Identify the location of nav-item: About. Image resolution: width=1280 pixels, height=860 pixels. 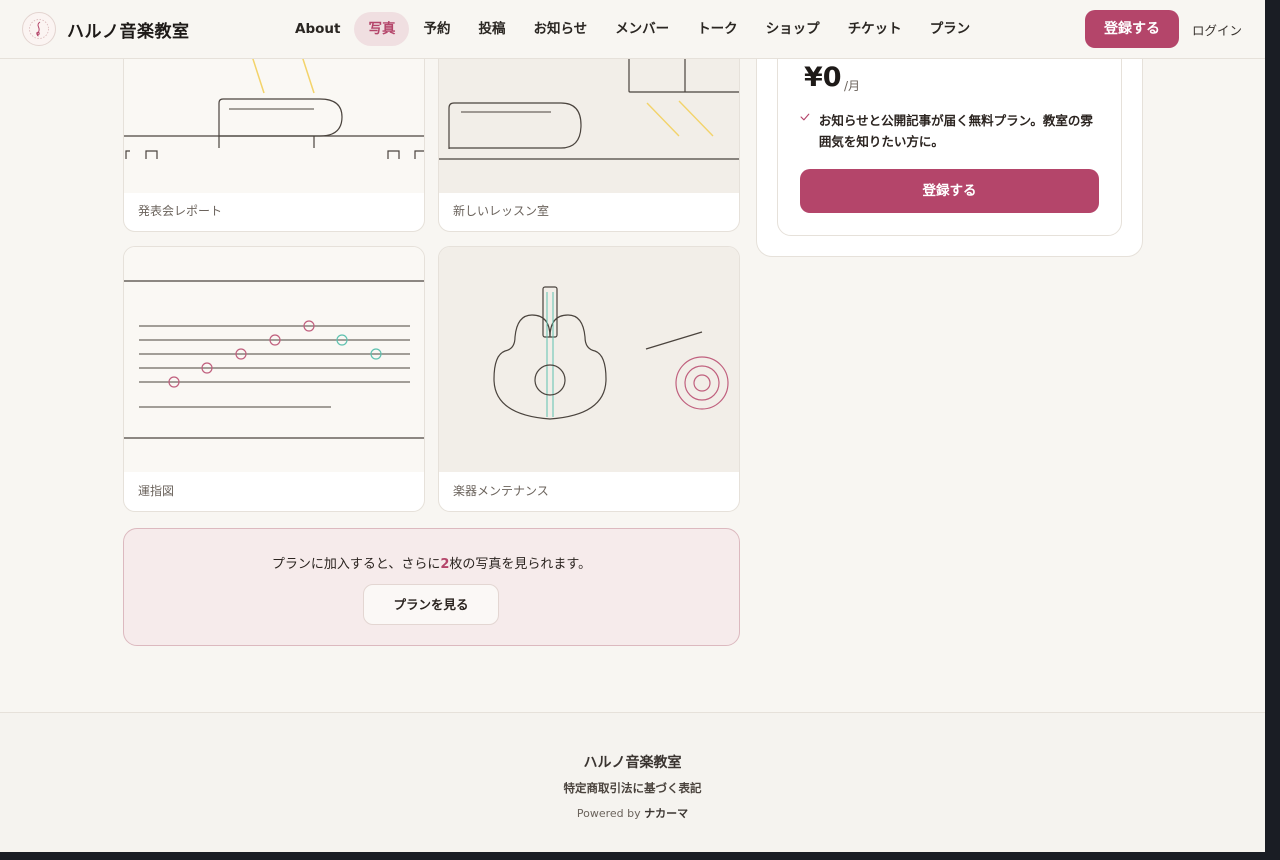
(317, 29).